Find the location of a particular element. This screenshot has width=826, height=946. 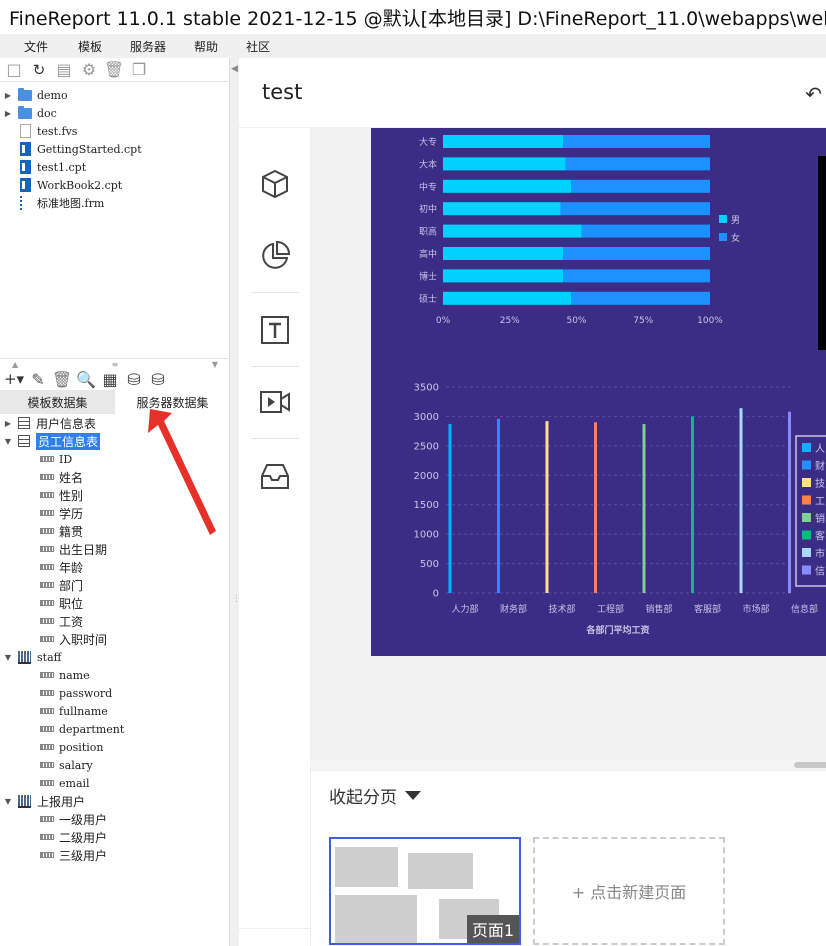

dataset-field: password is located at coordinates (115, 693).